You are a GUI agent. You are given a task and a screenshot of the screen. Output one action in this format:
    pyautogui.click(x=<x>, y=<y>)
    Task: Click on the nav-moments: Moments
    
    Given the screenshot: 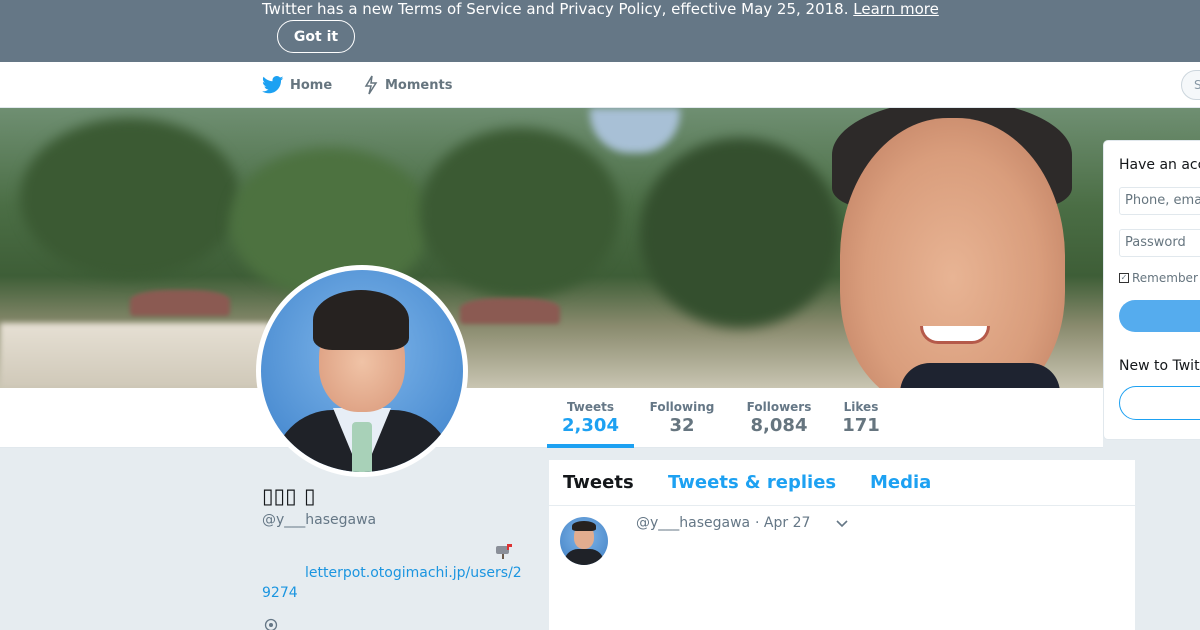 What is the action you would take?
    pyautogui.click(x=407, y=85)
    